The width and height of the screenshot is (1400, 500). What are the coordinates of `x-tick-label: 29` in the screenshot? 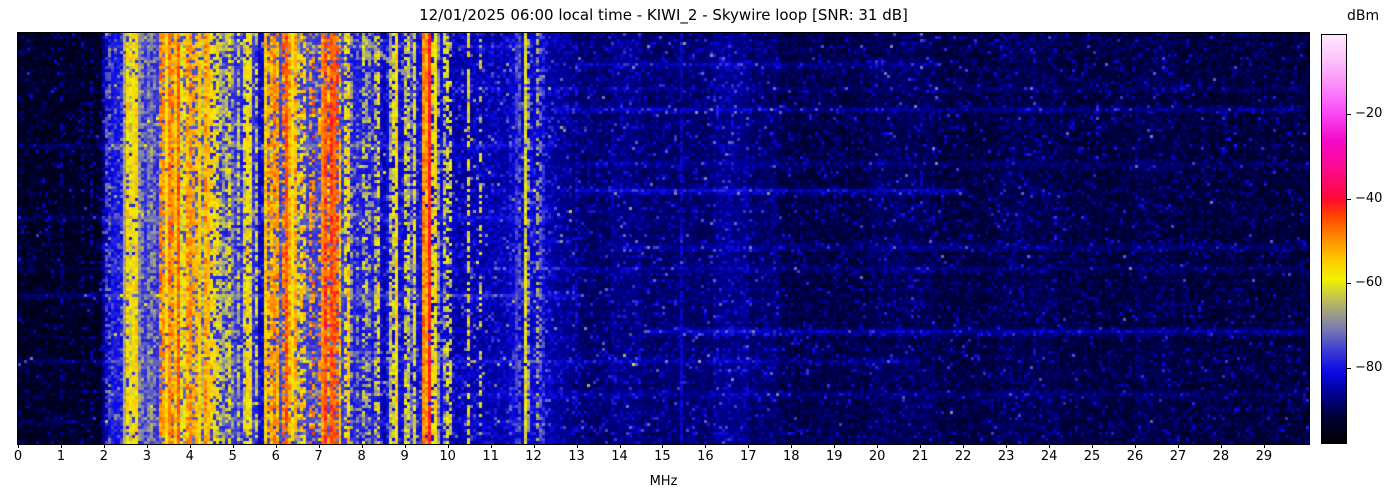 It's located at (1264, 456).